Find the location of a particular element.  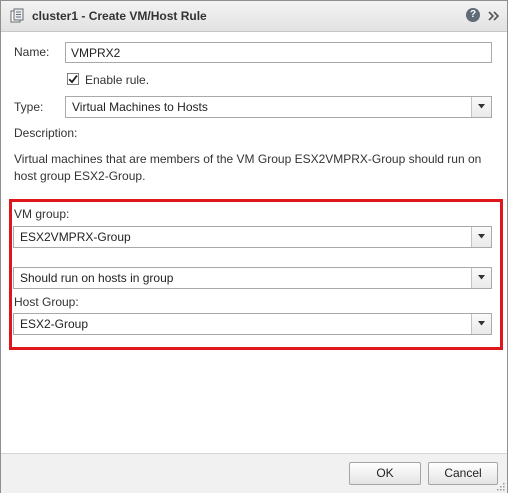

dialog-footer: OK Cancel is located at coordinates (254, 473).